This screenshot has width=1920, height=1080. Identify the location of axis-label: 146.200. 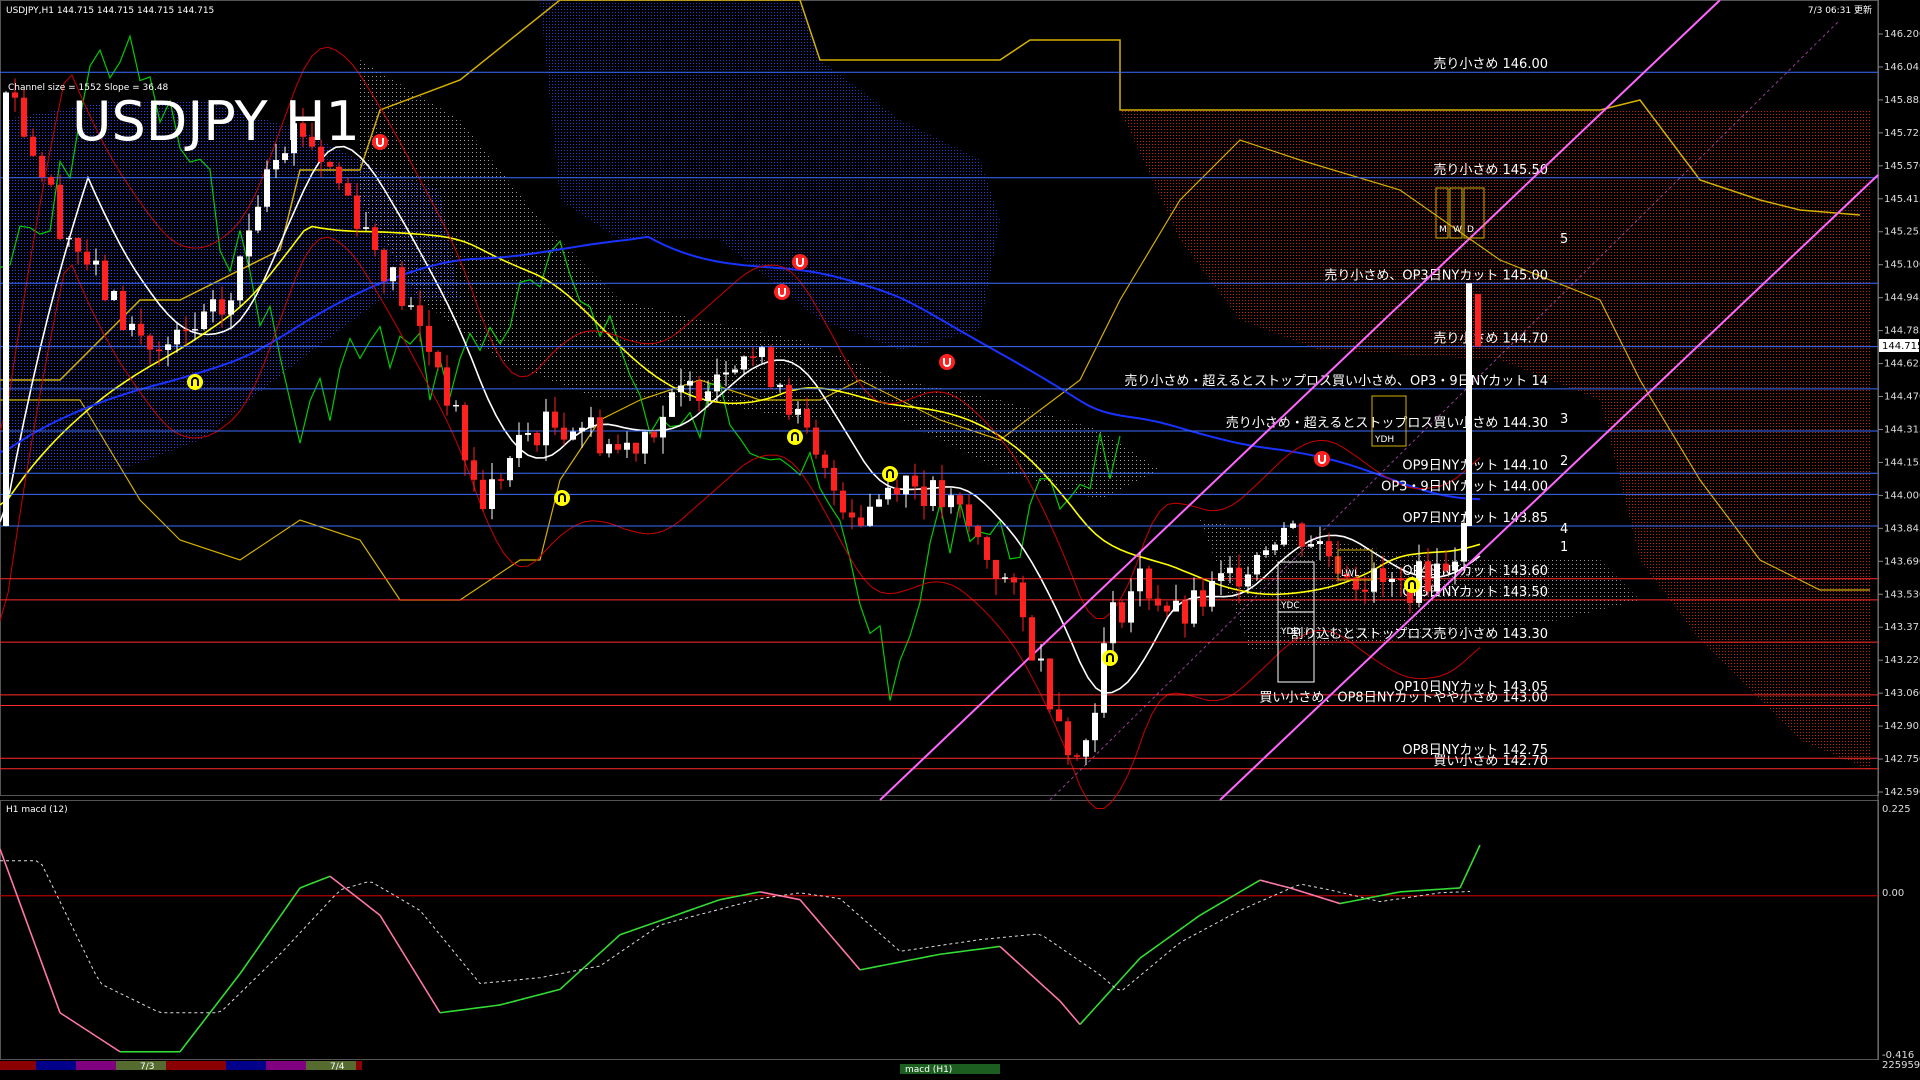
(1902, 34).